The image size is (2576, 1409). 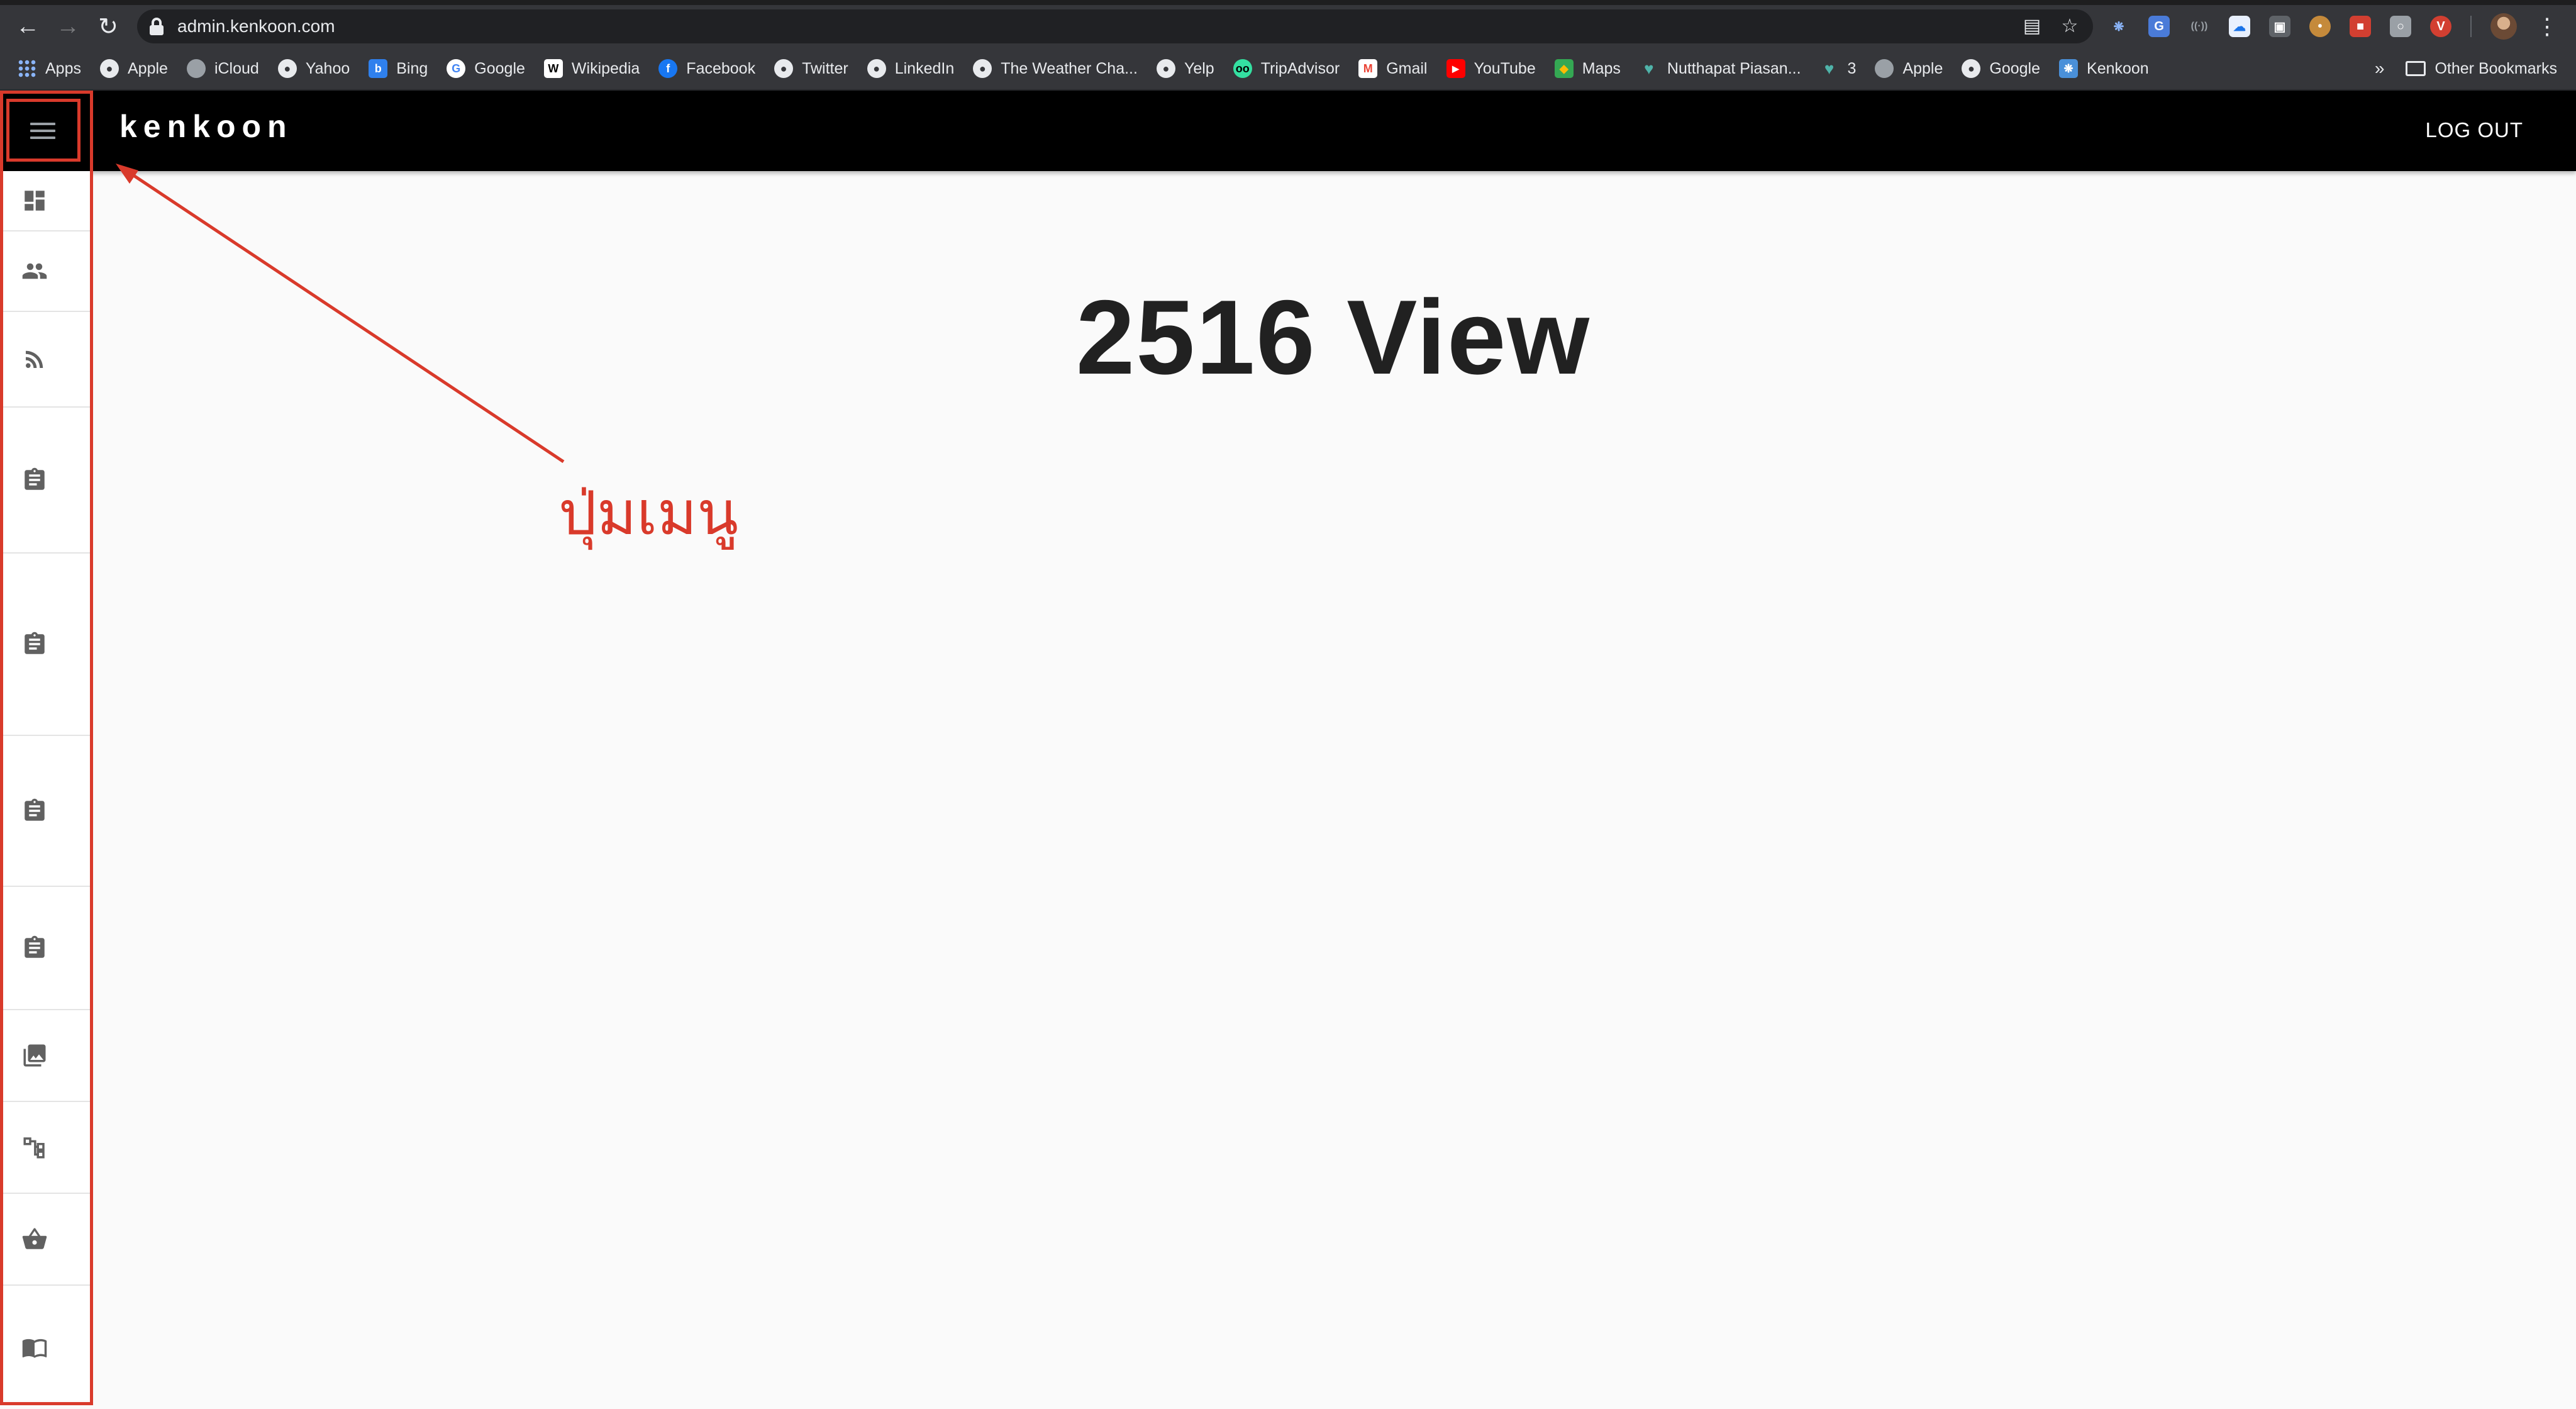 What do you see at coordinates (1393, 68) in the screenshot?
I see `bookmark-gmail: M Gmail` at bounding box center [1393, 68].